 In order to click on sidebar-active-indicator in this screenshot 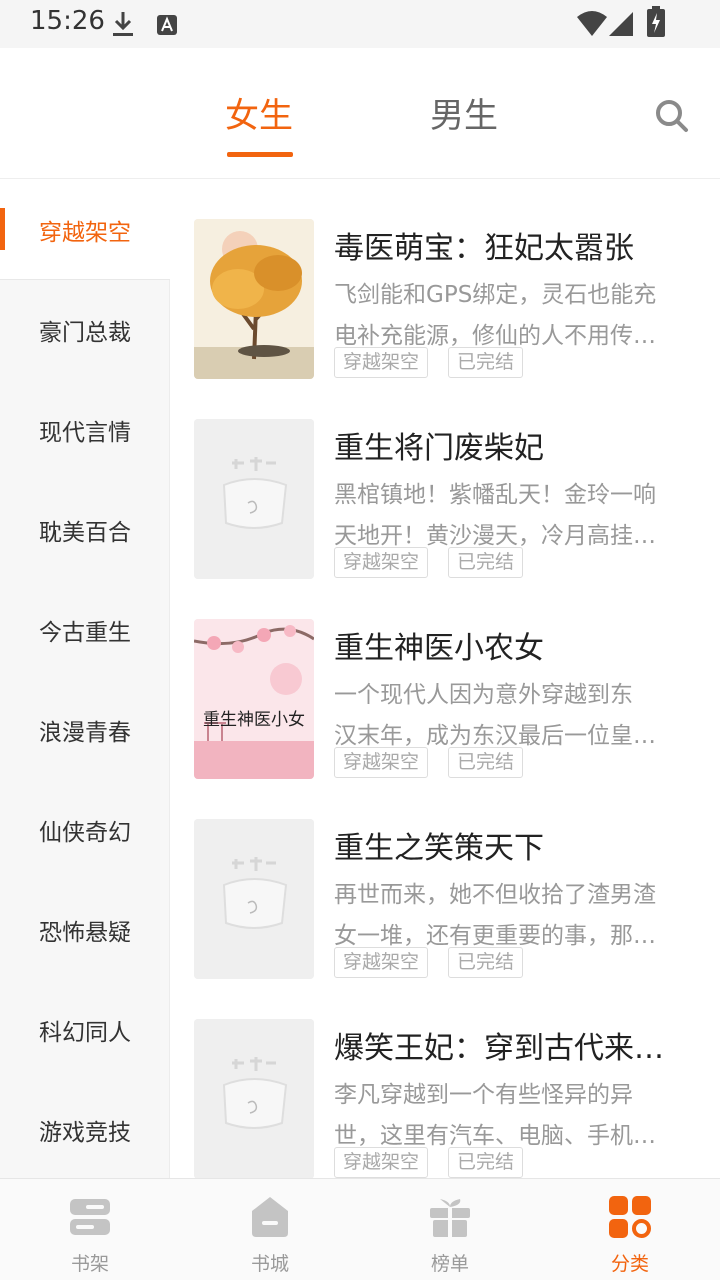, I will do `click(2, 229)`.